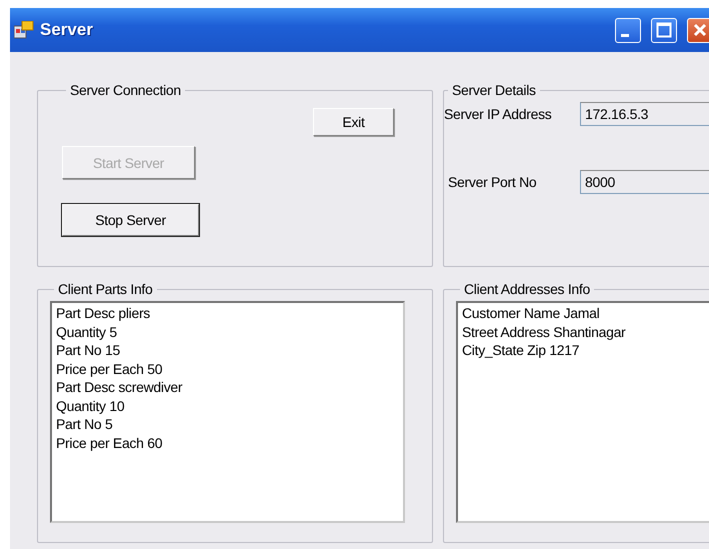 This screenshot has height=549, width=709. I want to click on text-line: City_State Zip 1217, so click(521, 350).